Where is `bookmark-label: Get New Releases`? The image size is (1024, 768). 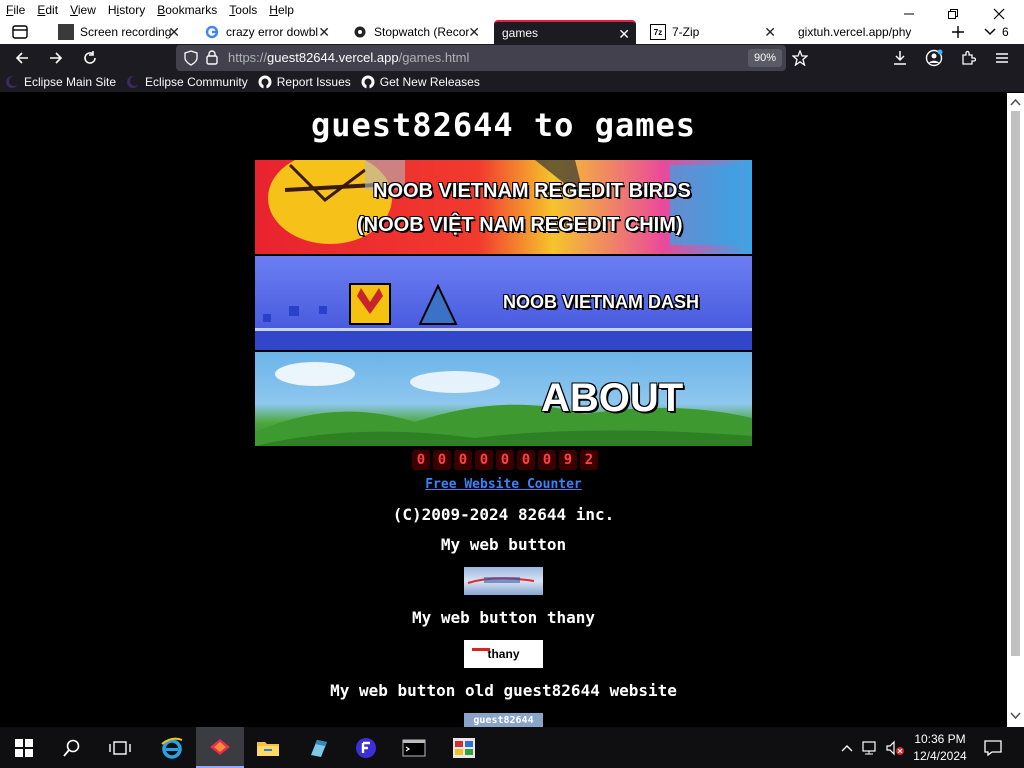 bookmark-label: Get New Releases is located at coordinates (429, 82).